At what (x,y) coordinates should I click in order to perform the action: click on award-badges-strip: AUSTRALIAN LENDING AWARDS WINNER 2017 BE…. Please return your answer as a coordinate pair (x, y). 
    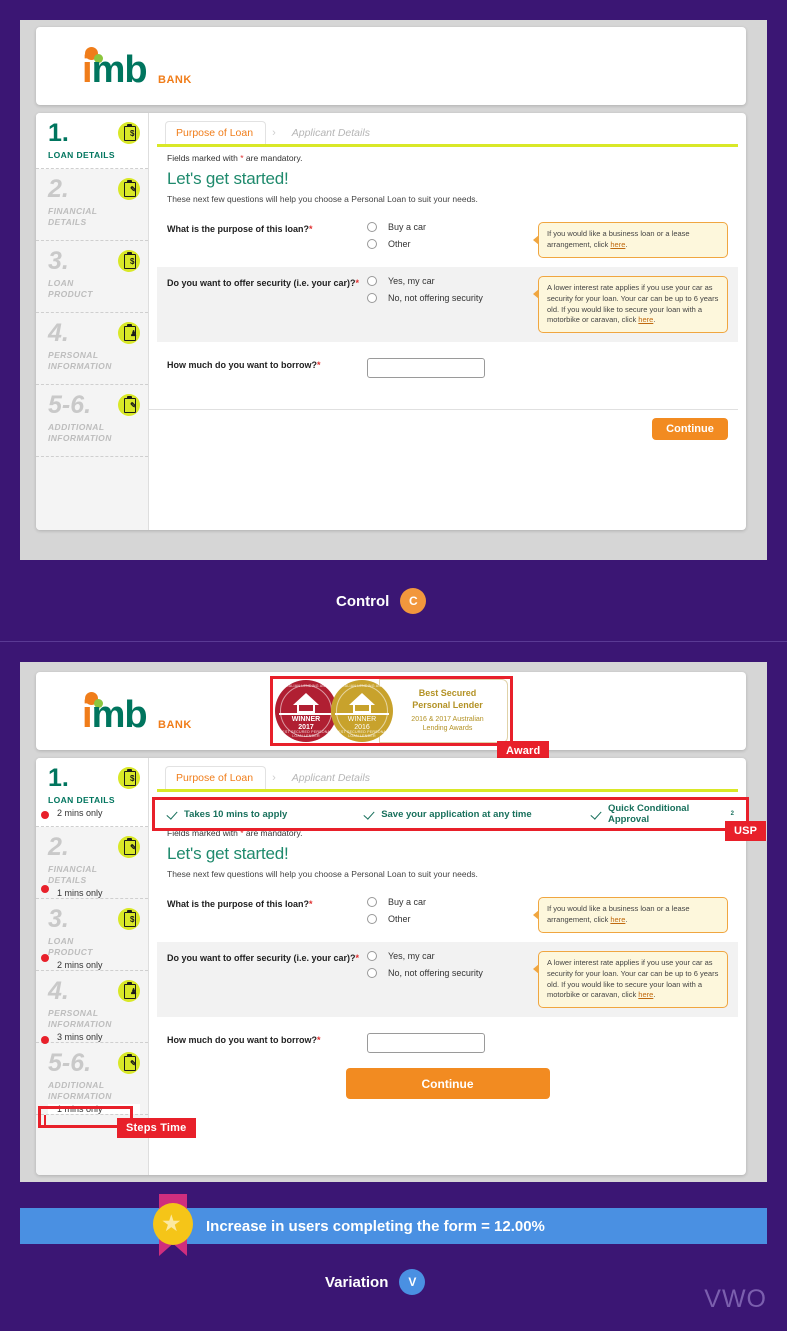
    Looking at the image, I should click on (391, 711).